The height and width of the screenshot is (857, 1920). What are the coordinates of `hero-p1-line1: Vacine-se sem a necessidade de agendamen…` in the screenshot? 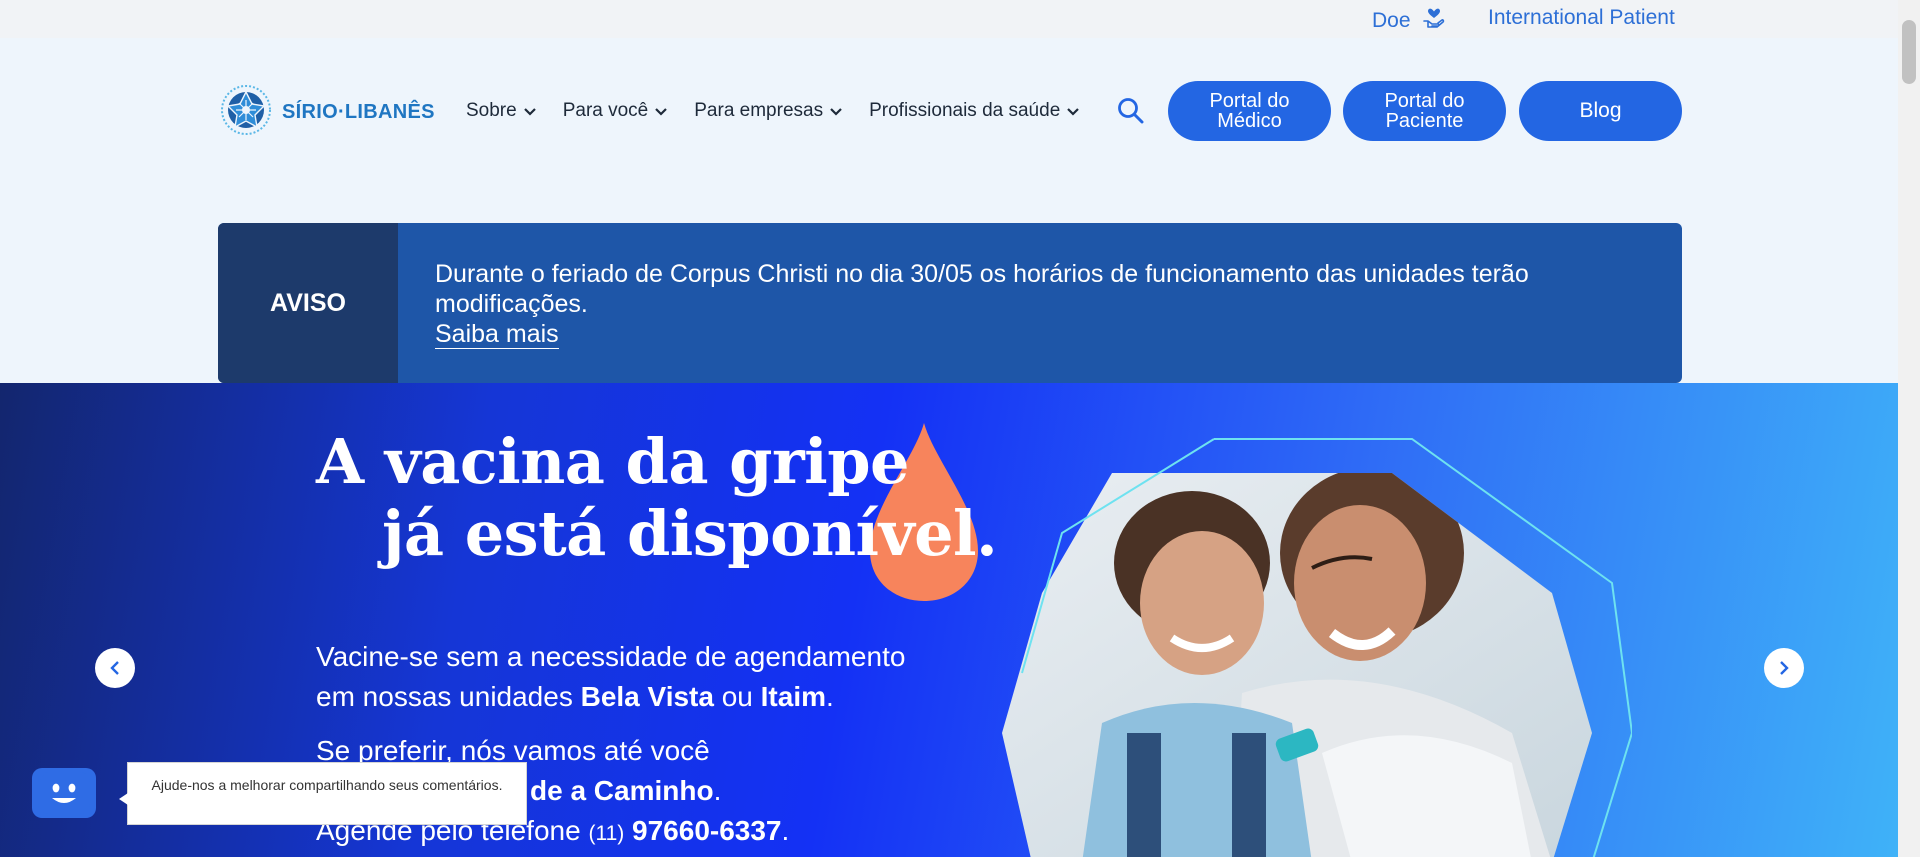 It's located at (611, 656).